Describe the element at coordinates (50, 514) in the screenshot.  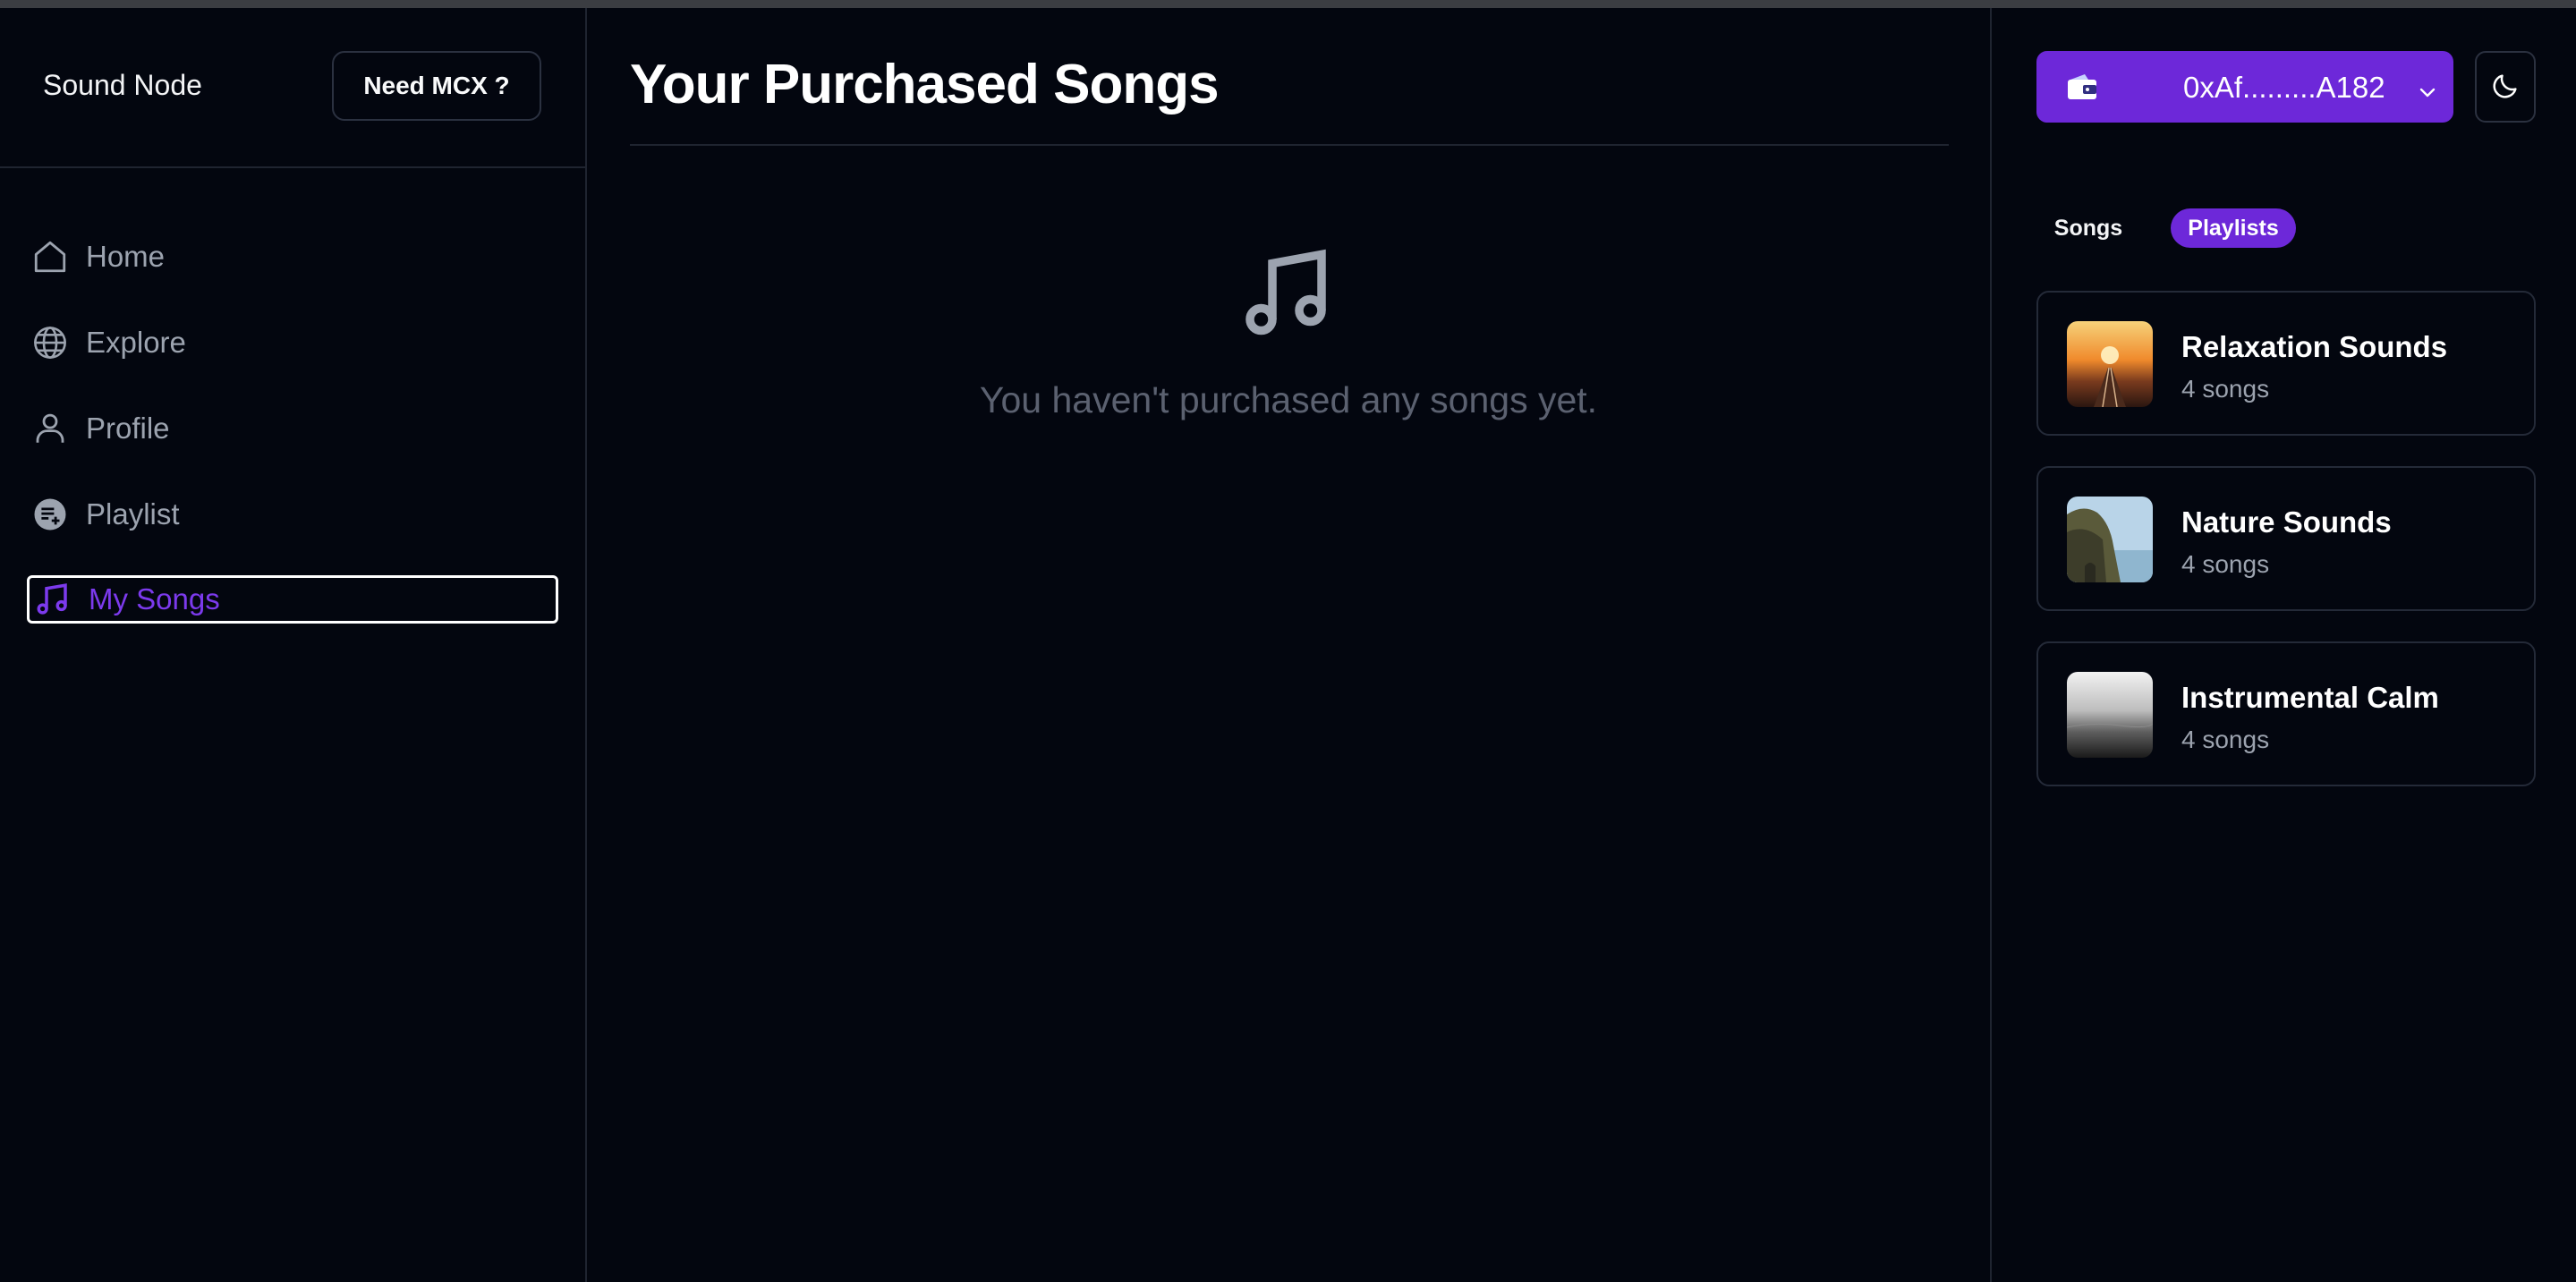
I see `playlist-add-icon` at that location.